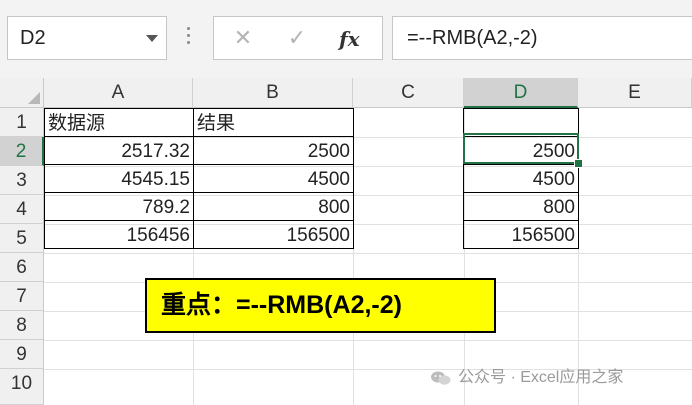  What do you see at coordinates (119, 122) in the screenshot?
I see `cell-a1: 数据源` at bounding box center [119, 122].